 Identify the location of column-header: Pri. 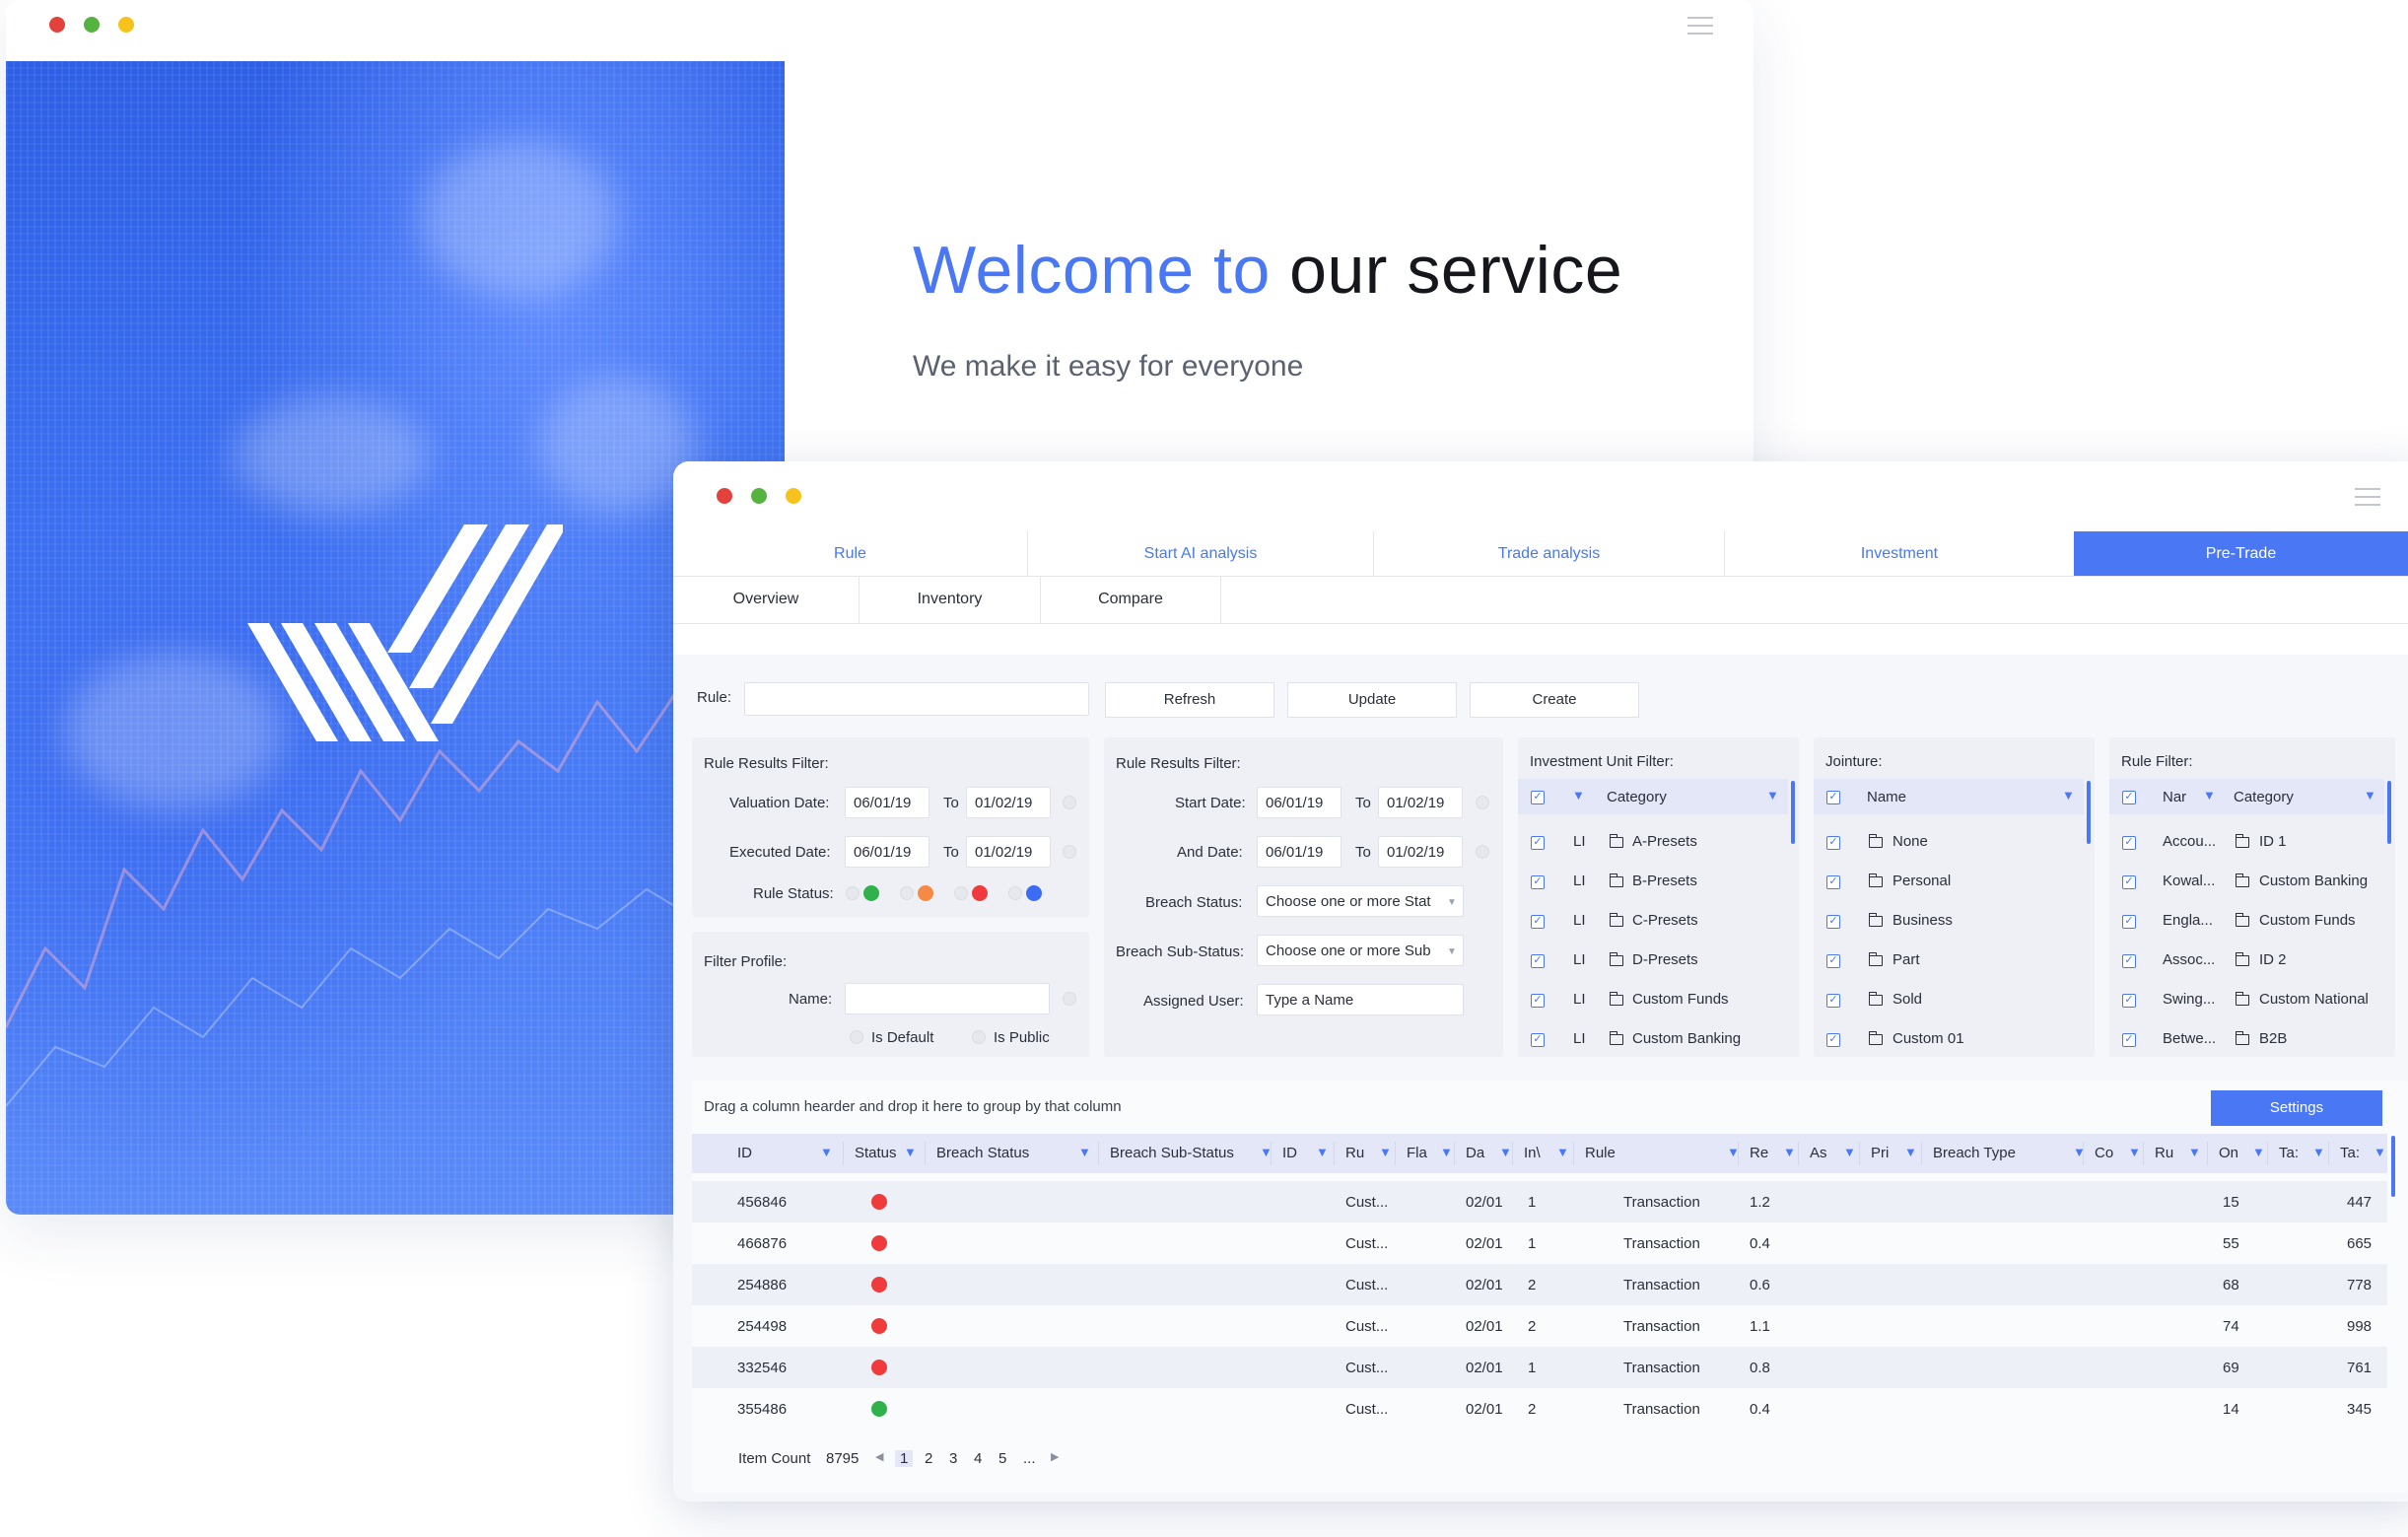
(1880, 1153).